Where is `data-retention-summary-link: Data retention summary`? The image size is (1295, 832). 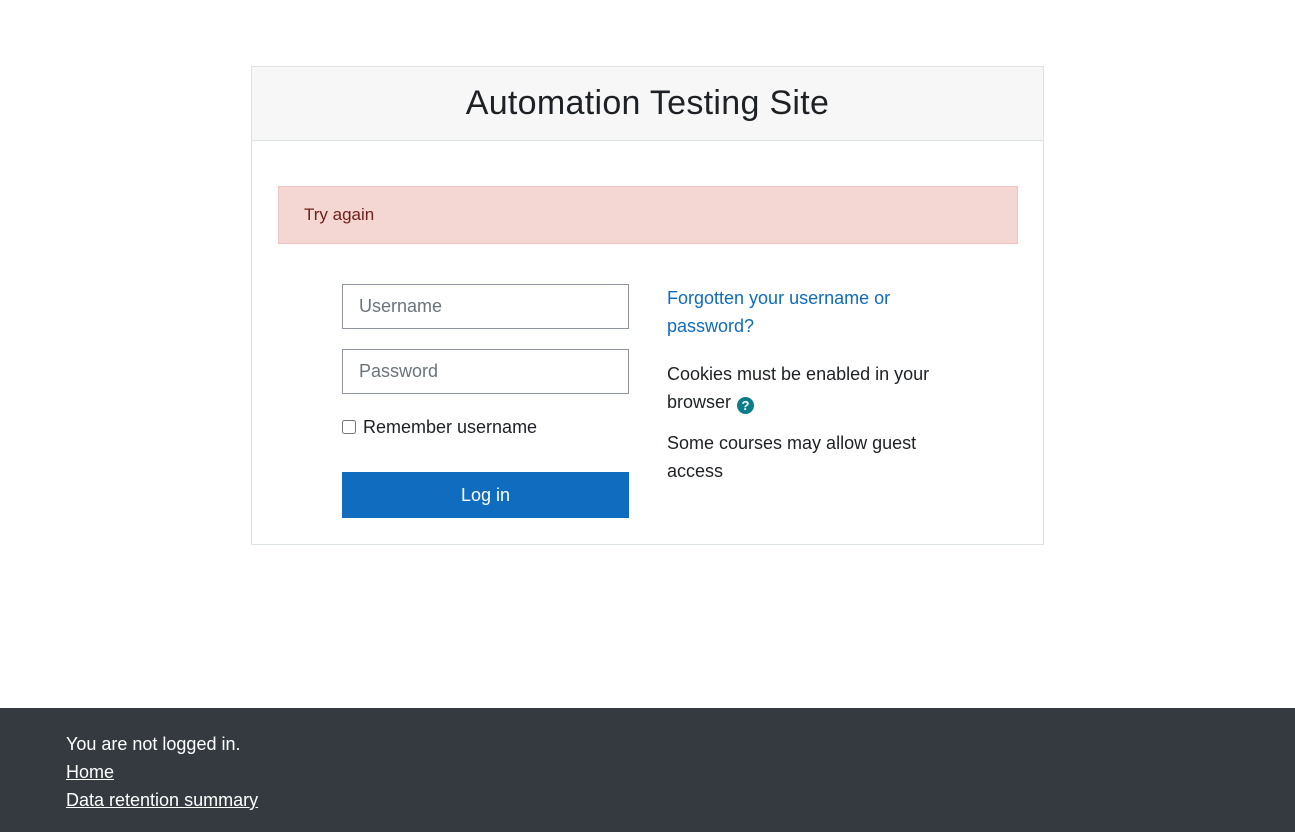 data-retention-summary-link: Data retention summary is located at coordinates (162, 800).